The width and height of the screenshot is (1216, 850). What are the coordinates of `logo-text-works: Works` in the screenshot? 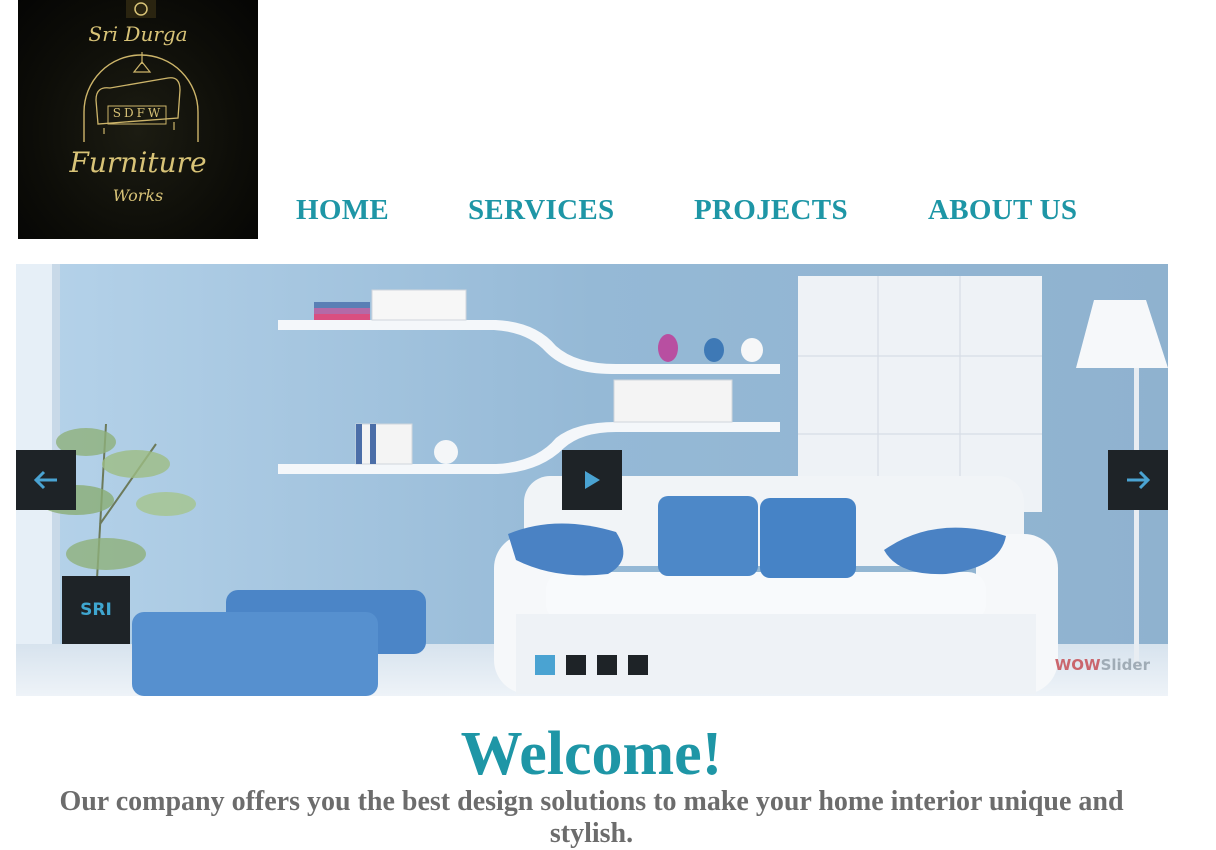 It's located at (138, 195).